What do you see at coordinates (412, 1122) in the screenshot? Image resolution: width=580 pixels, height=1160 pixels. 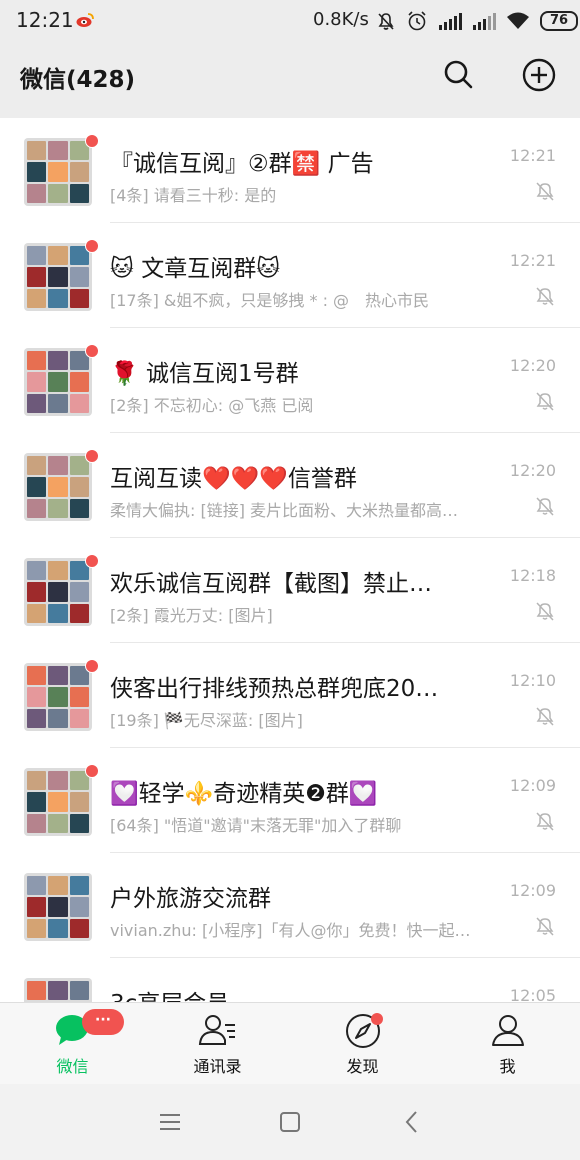 I see `back-icon` at bounding box center [412, 1122].